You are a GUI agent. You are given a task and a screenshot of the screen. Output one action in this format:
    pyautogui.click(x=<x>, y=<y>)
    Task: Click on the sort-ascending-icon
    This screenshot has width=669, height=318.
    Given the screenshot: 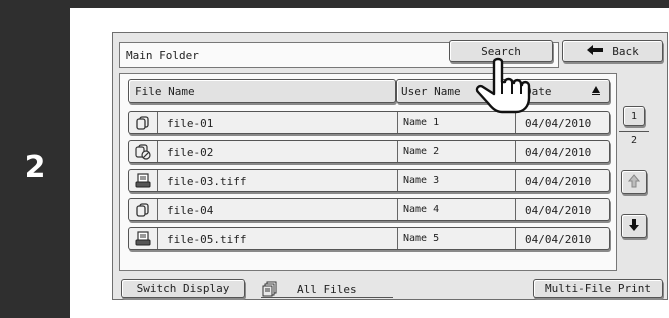 What is the action you would take?
    pyautogui.click(x=596, y=91)
    